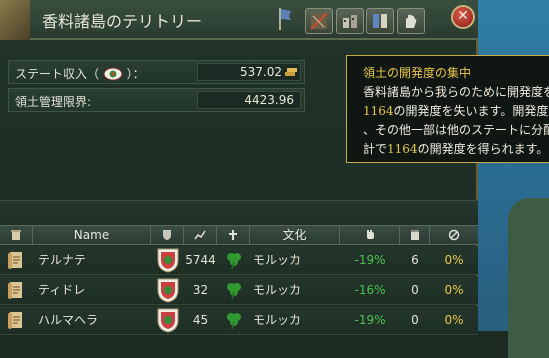 This screenshot has height=358, width=549. I want to click on window-title: 香料諸島のテリトリー, so click(122, 21).